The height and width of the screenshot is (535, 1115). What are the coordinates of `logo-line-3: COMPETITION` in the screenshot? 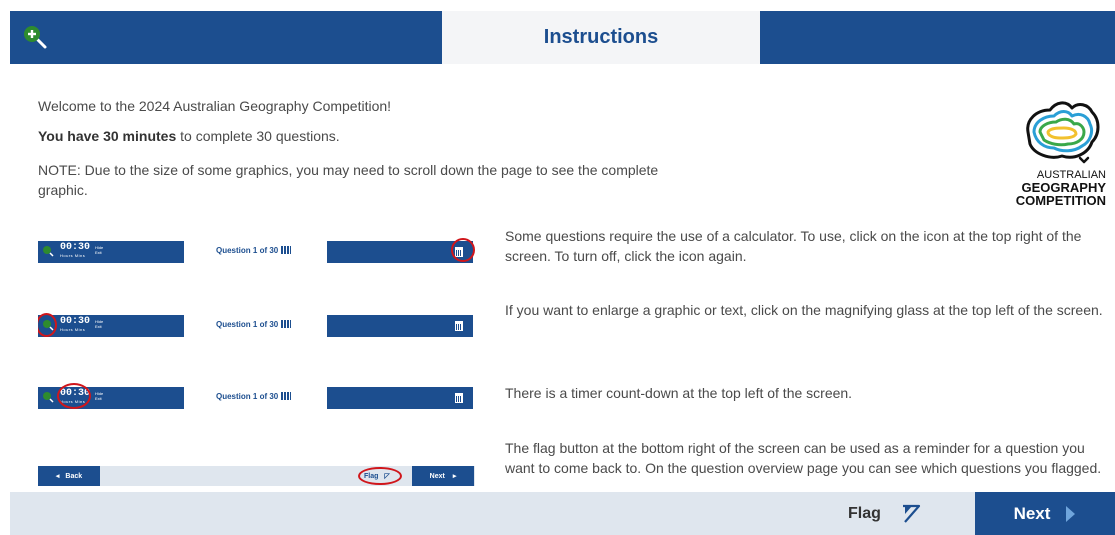 It's located at (1060, 200).